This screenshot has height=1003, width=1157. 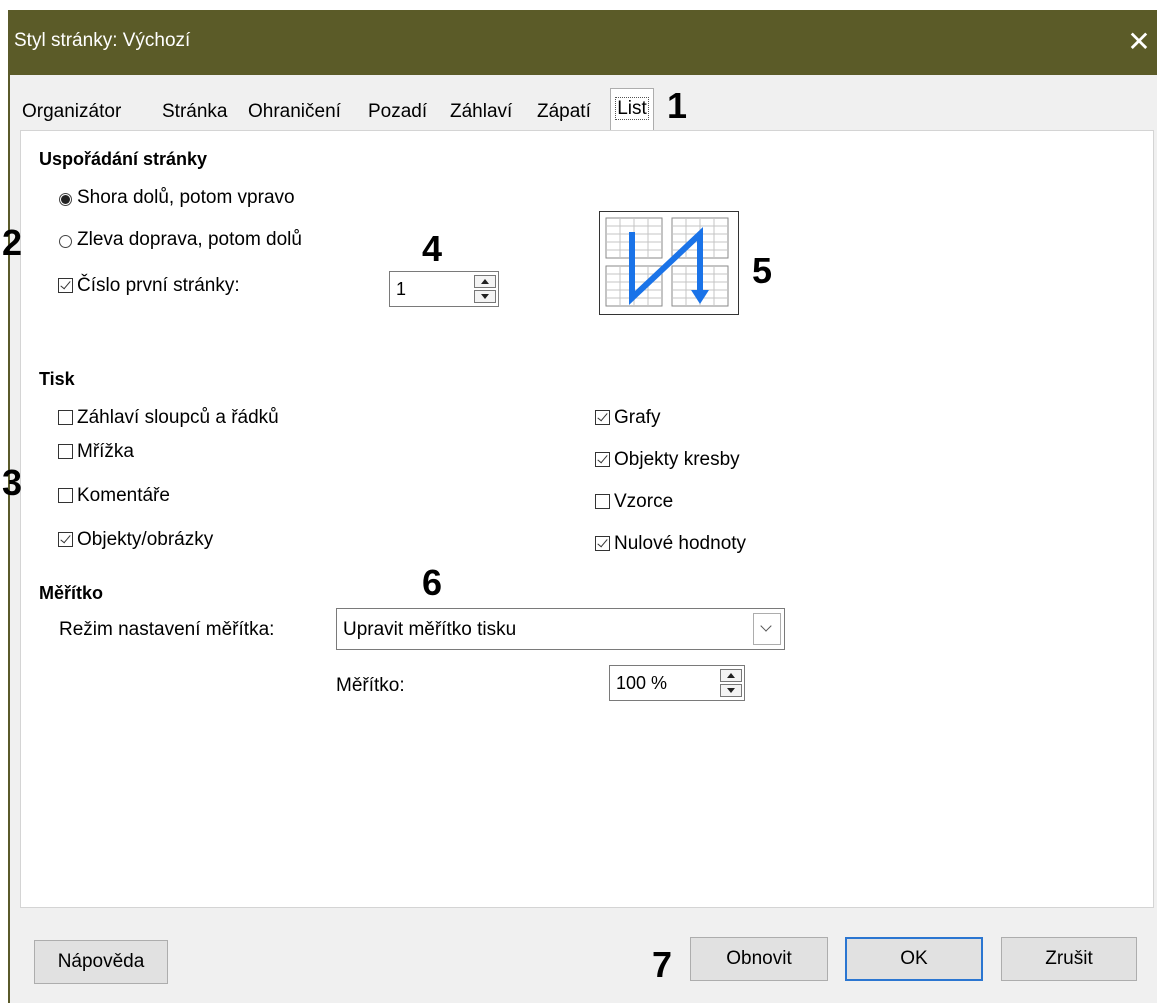 I want to click on page-order-preview, so click(x=669, y=263).